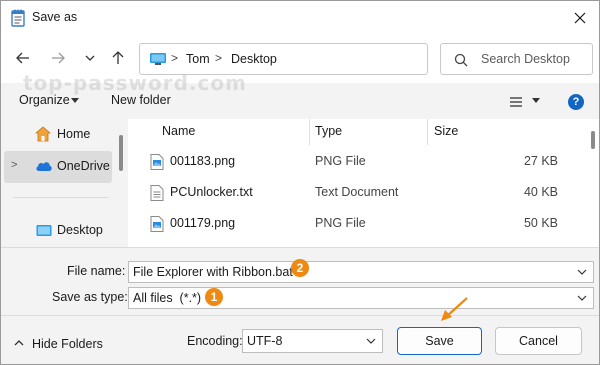  I want to click on arrow-right-icon, so click(58, 58).